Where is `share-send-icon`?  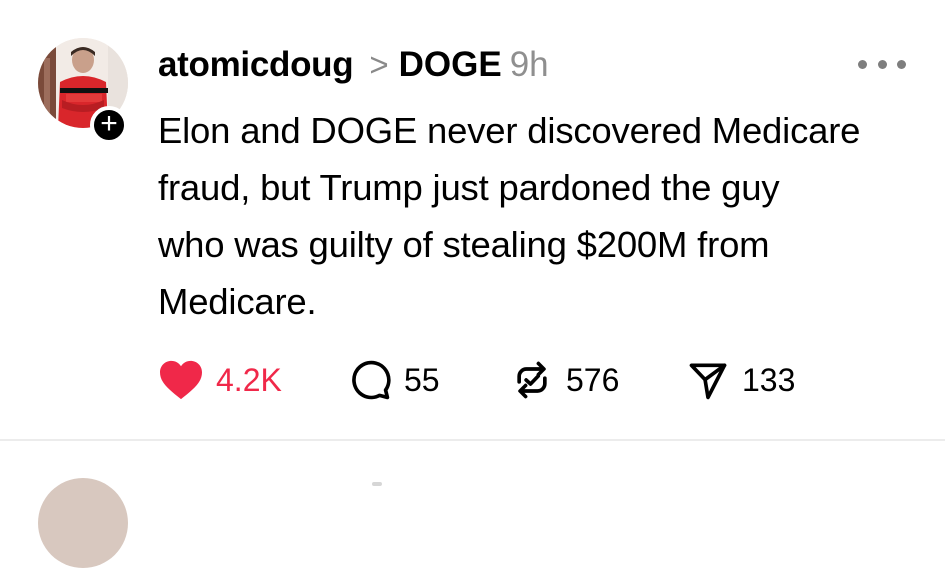
share-send-icon is located at coordinates (708, 381).